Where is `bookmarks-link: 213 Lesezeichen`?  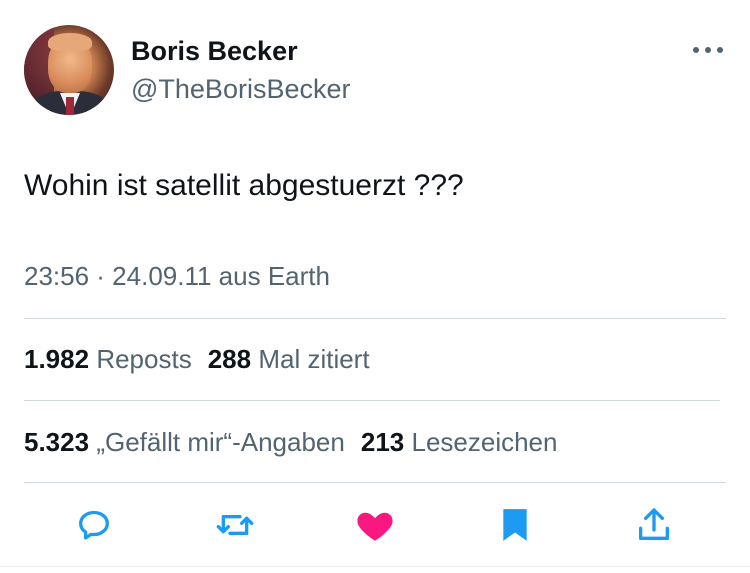
bookmarks-link: 213 Lesezeichen is located at coordinates (459, 442).